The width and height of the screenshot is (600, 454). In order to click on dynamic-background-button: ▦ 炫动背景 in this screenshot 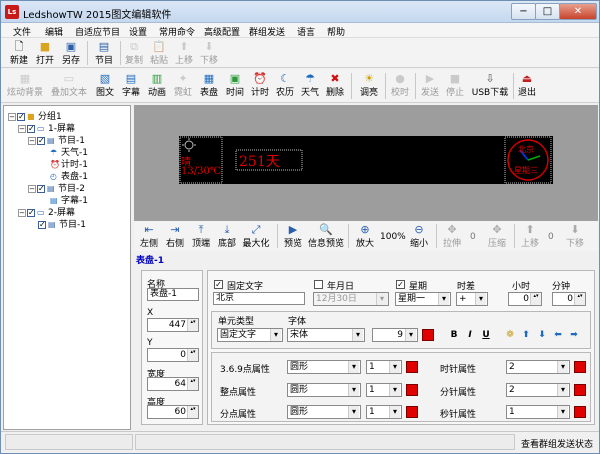, I will do `click(25, 86)`.